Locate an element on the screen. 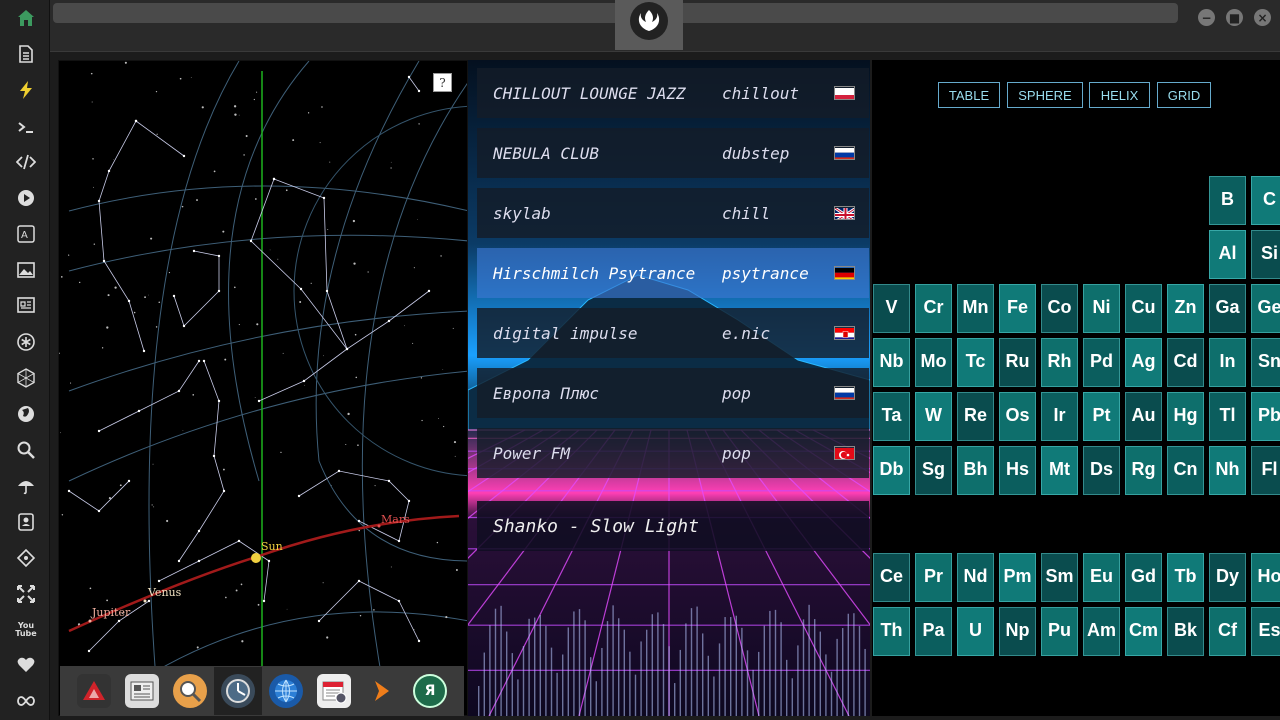  element-tile: Mo is located at coordinates (933, 362).